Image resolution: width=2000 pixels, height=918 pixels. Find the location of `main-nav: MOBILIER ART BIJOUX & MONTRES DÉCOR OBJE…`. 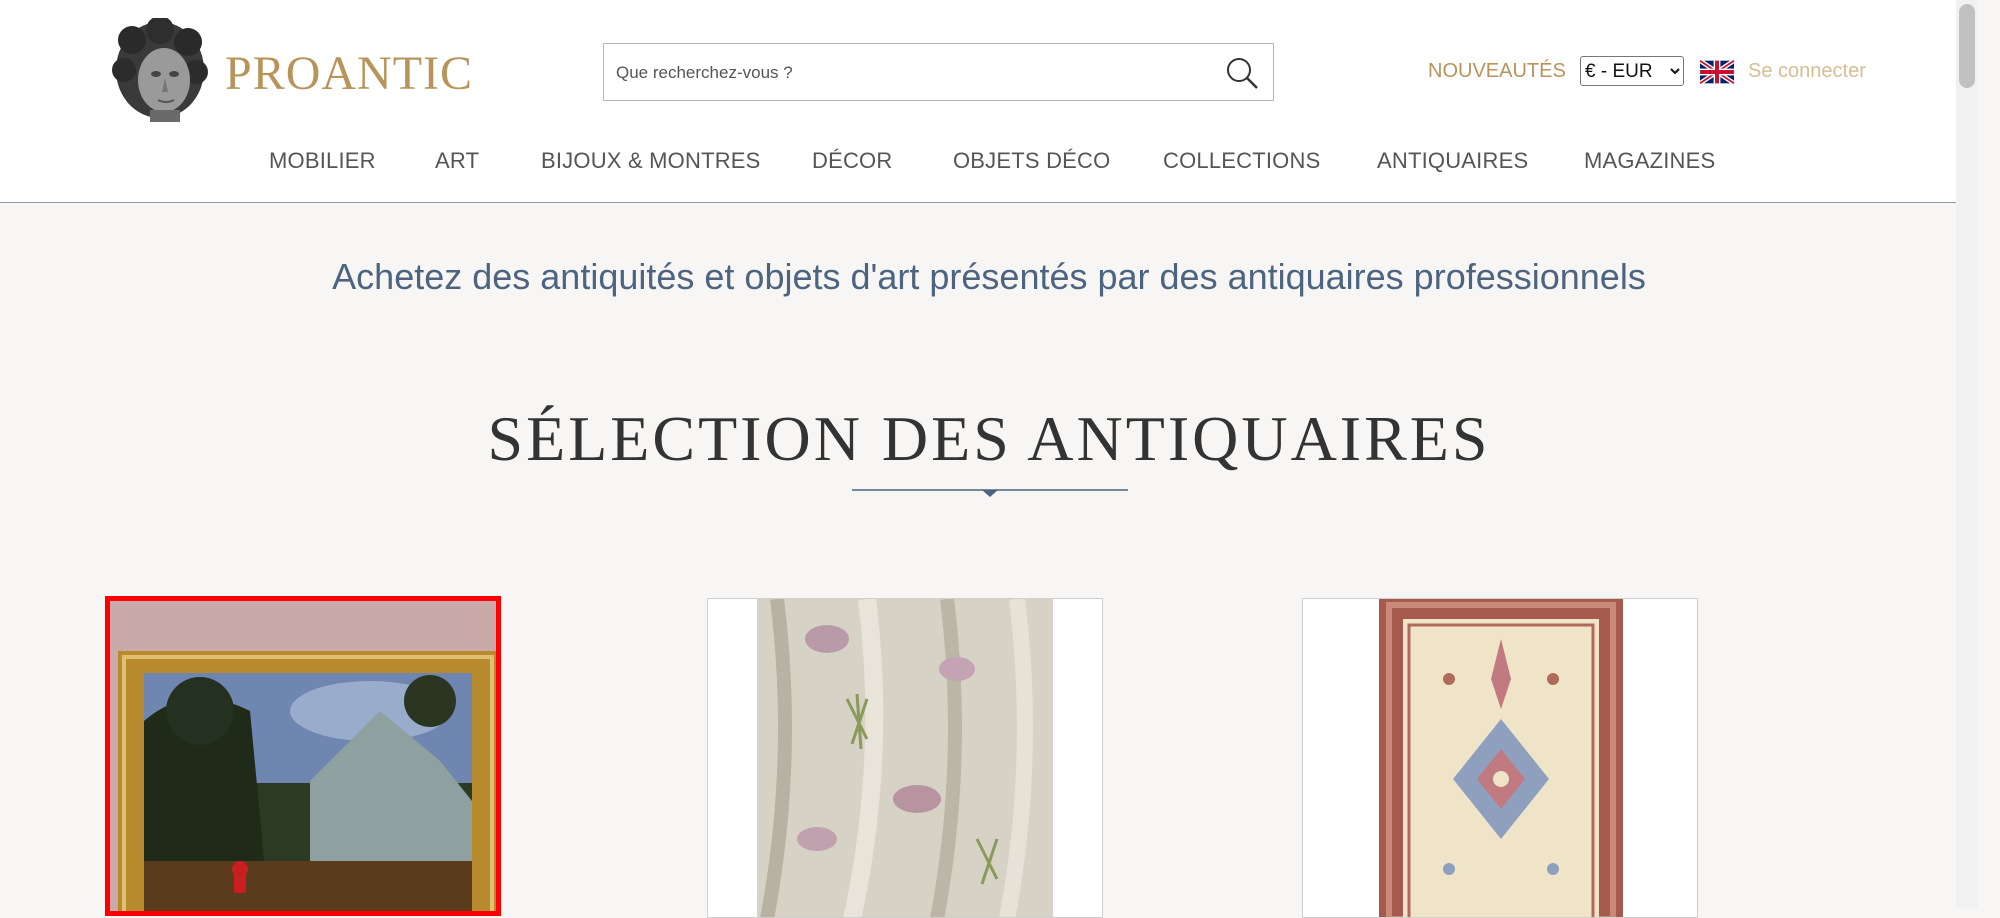

main-nav: MOBILIER ART BIJOUX & MONTRES DÉCOR OBJE… is located at coordinates (989, 165).